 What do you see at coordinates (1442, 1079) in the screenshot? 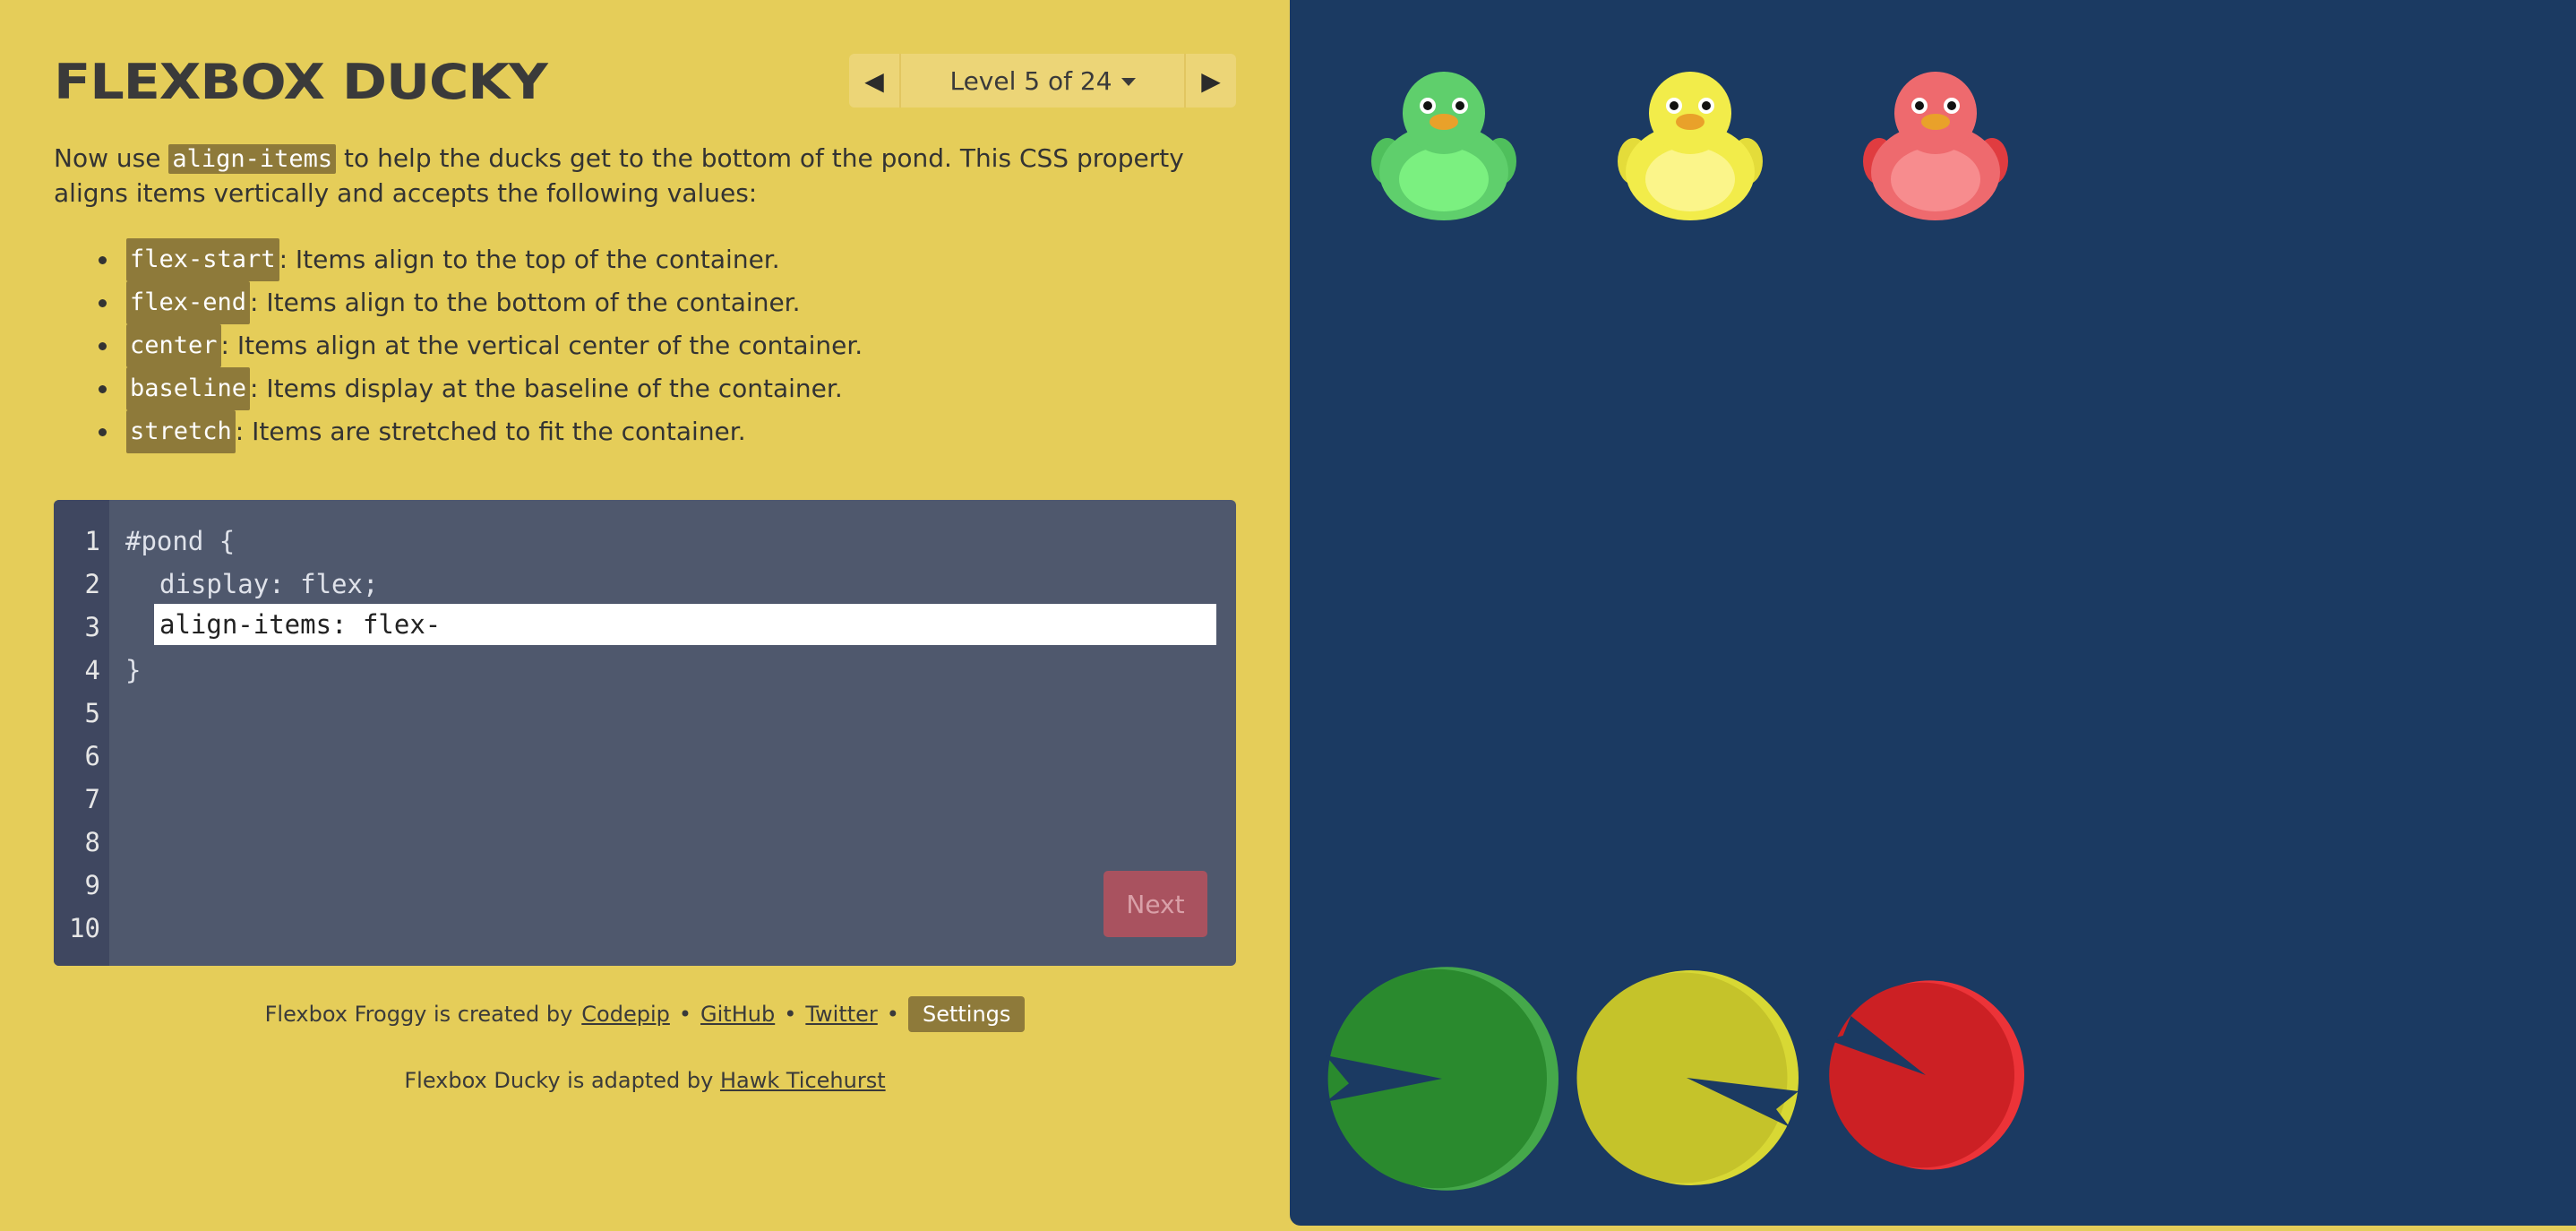
I see `green-lilypad-icon` at bounding box center [1442, 1079].